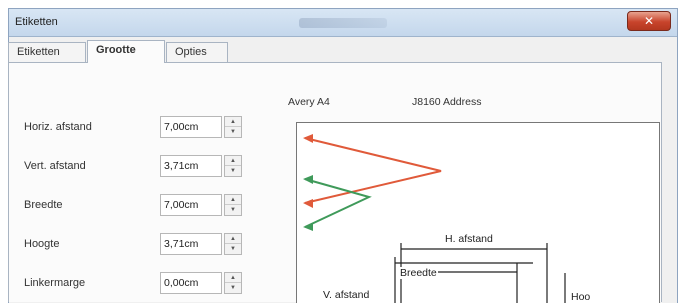 The width and height of the screenshot is (686, 303). What do you see at coordinates (126, 51) in the screenshot?
I see `tab-grootte: Grootte` at bounding box center [126, 51].